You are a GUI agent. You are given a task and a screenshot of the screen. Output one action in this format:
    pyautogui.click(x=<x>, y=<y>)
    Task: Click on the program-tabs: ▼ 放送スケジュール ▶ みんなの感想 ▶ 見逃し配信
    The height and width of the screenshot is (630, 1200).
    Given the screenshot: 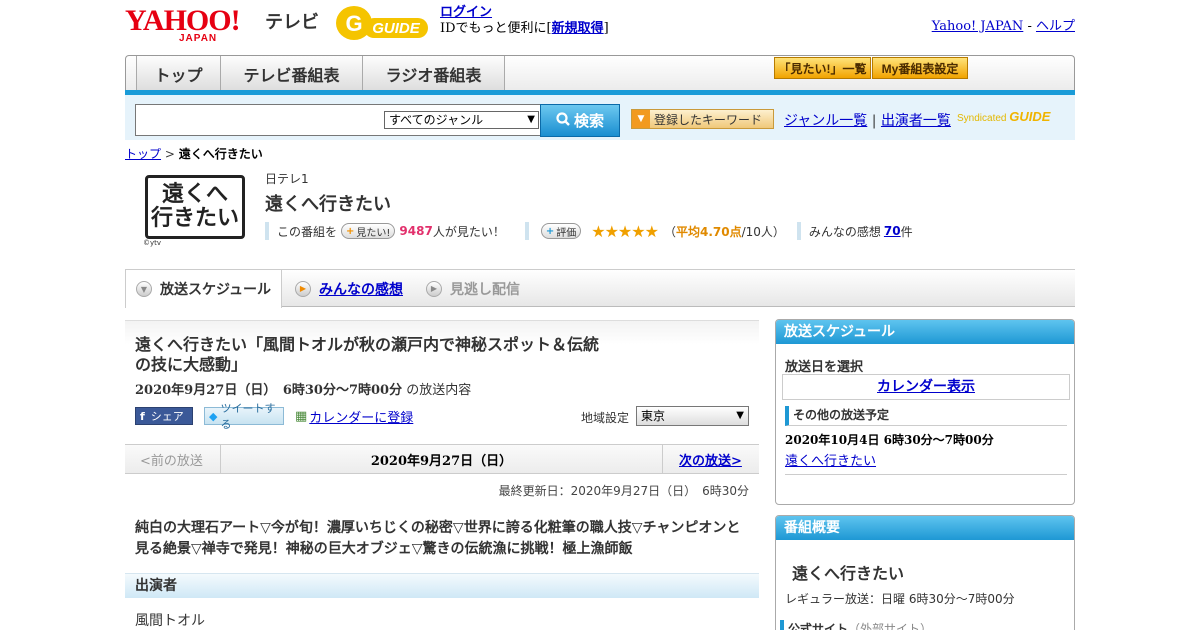 What is the action you would take?
    pyautogui.click(x=600, y=288)
    